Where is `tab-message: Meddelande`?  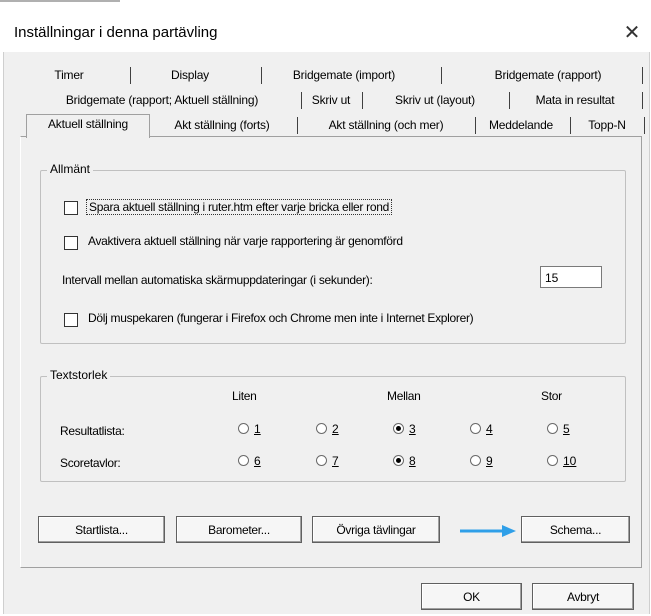
tab-message: Meddelande is located at coordinates (521, 125).